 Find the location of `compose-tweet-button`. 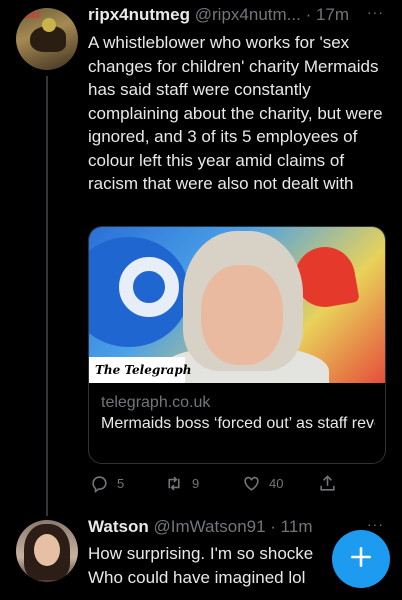

compose-tweet-button is located at coordinates (361, 559).